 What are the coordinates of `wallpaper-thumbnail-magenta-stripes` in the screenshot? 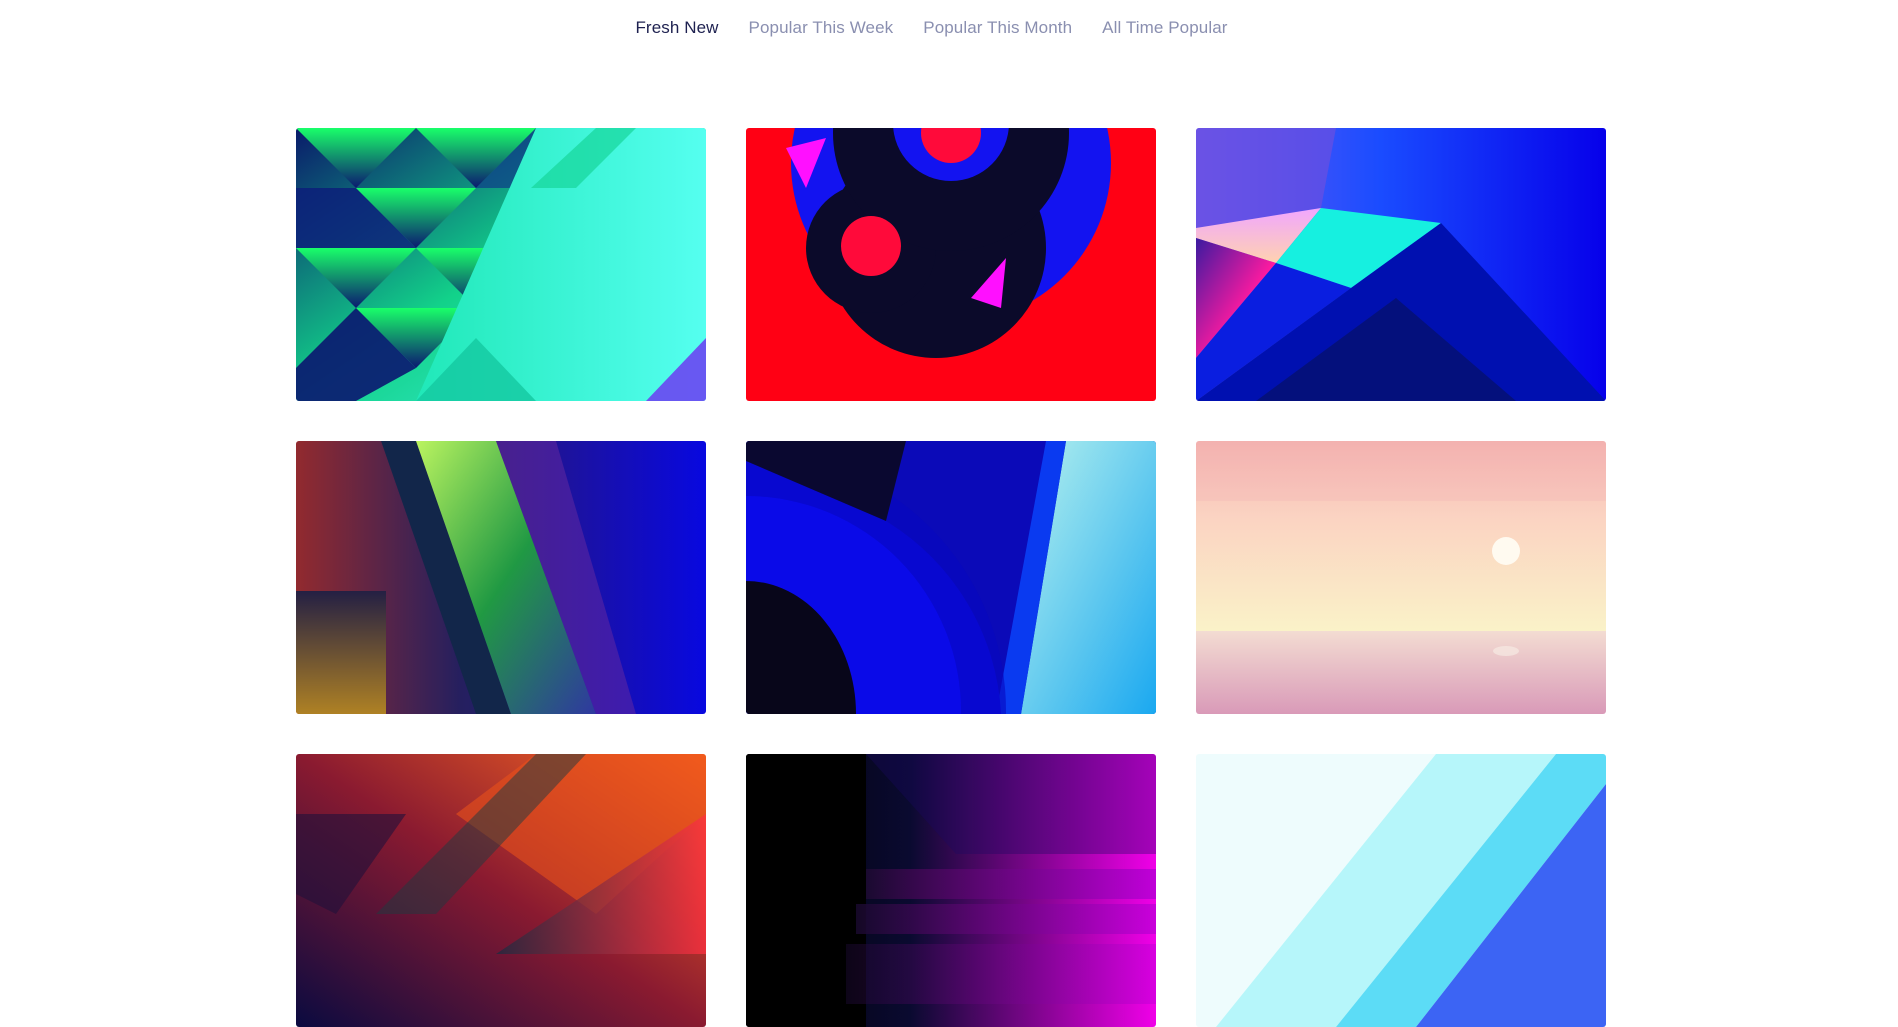 It's located at (951, 890).